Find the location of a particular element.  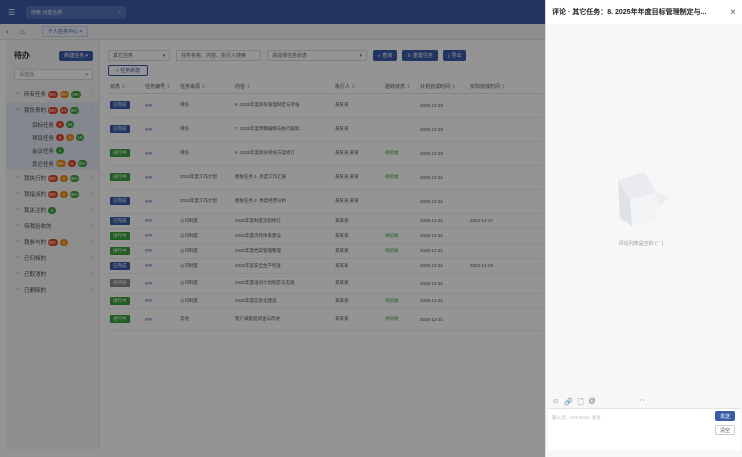

comment-placeholder: 输入后，Ctrl+Enter 发送 is located at coordinates (576, 417).